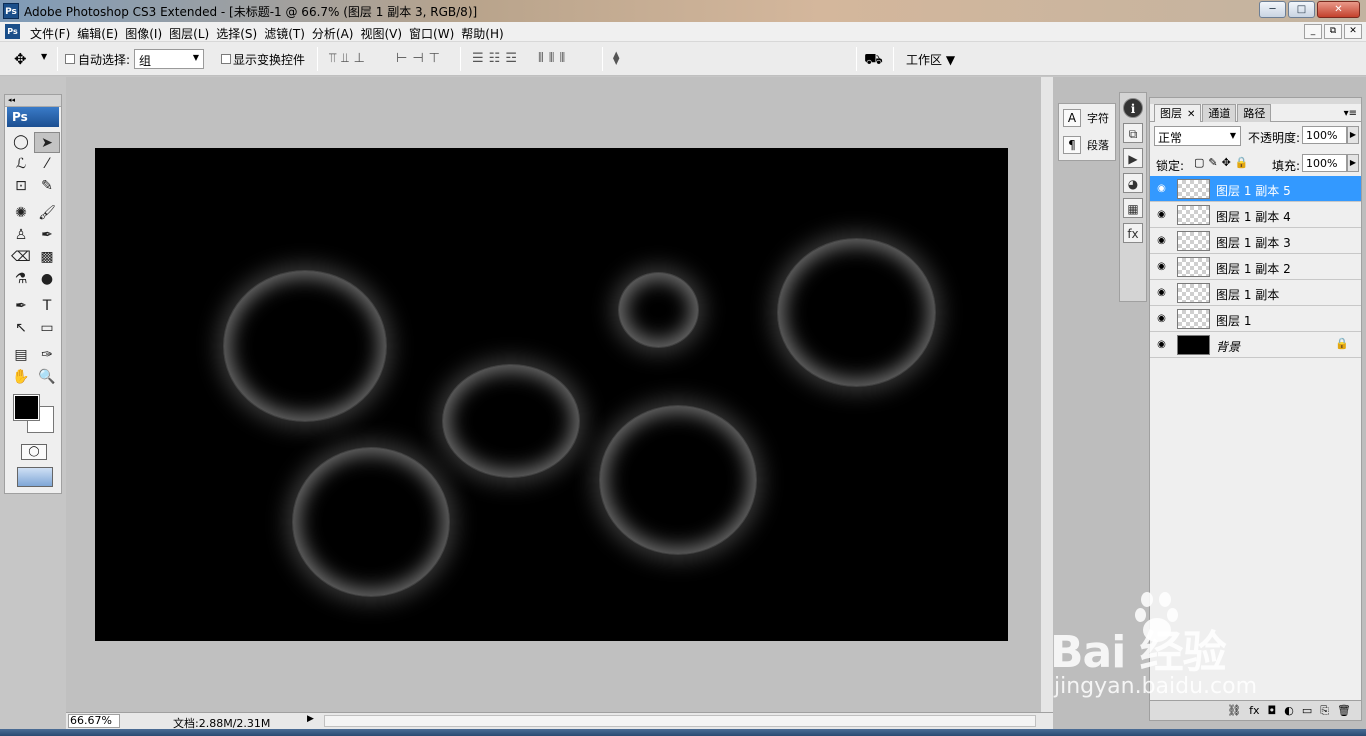 This screenshot has height=736, width=1366. Describe the element at coordinates (47, 306) in the screenshot. I see `type-tool-icon: T` at that location.